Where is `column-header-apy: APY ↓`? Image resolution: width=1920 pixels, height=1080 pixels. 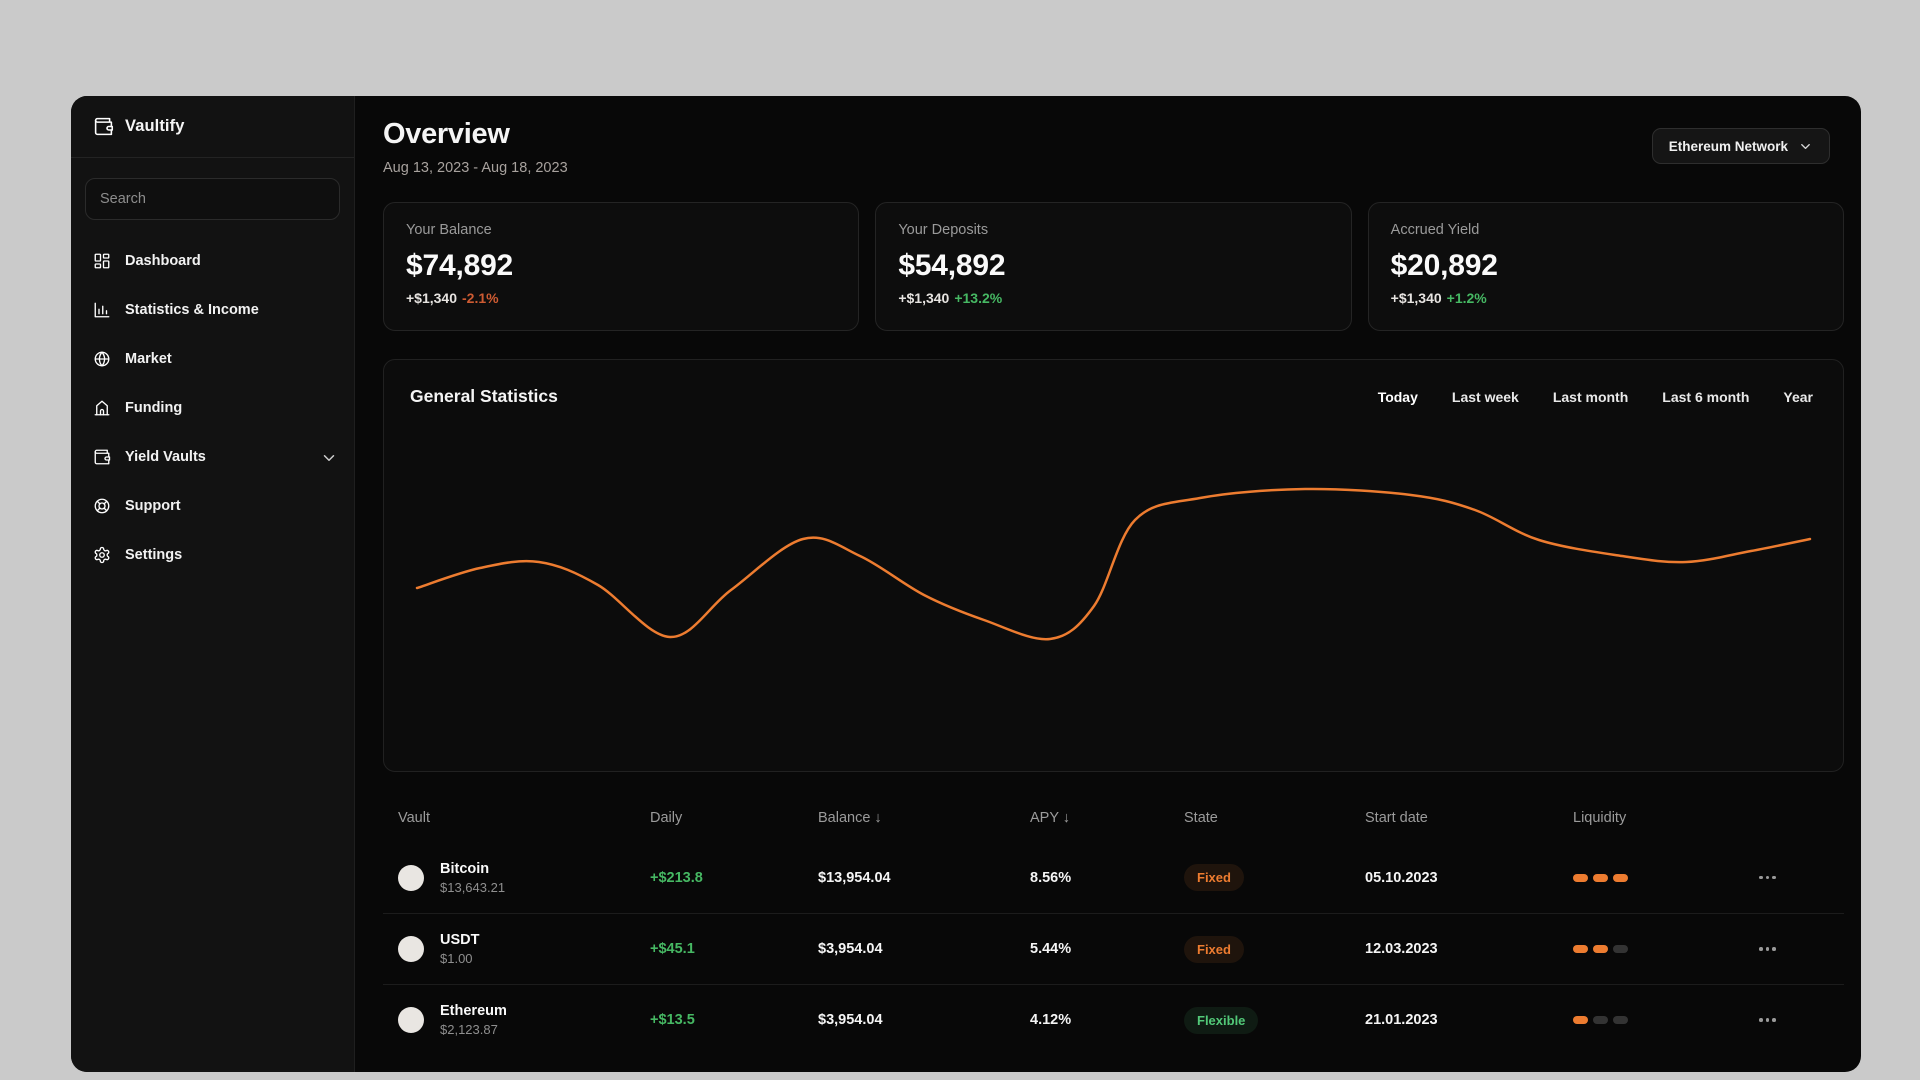 column-header-apy: APY ↓ is located at coordinates (1107, 818).